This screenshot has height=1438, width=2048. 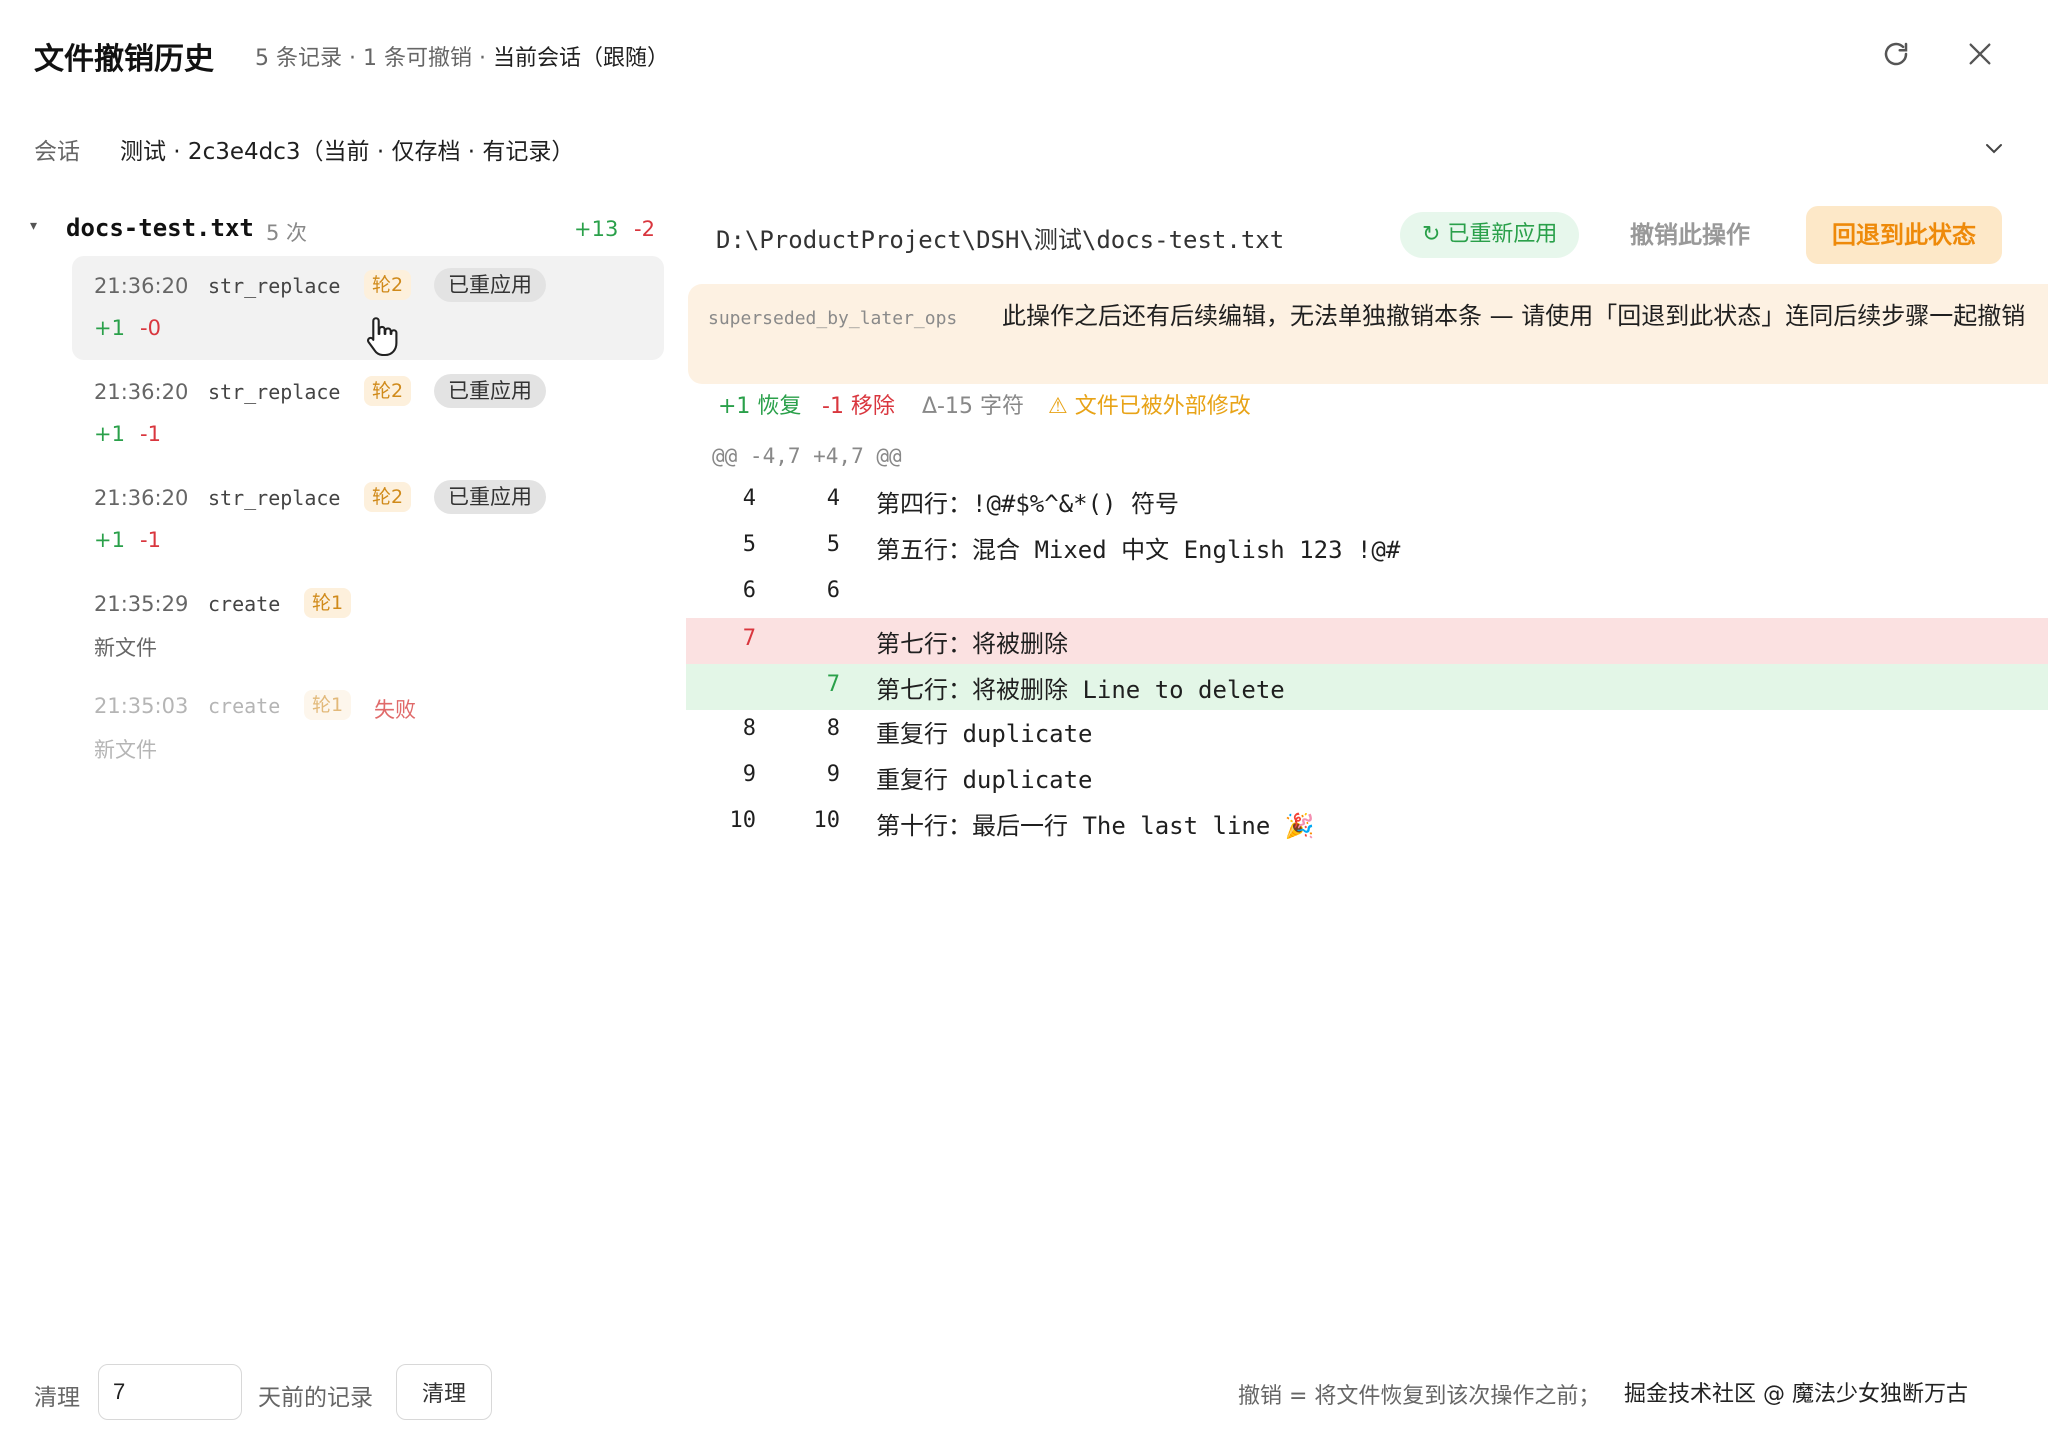 I want to click on close-icon, so click(x=1980, y=54).